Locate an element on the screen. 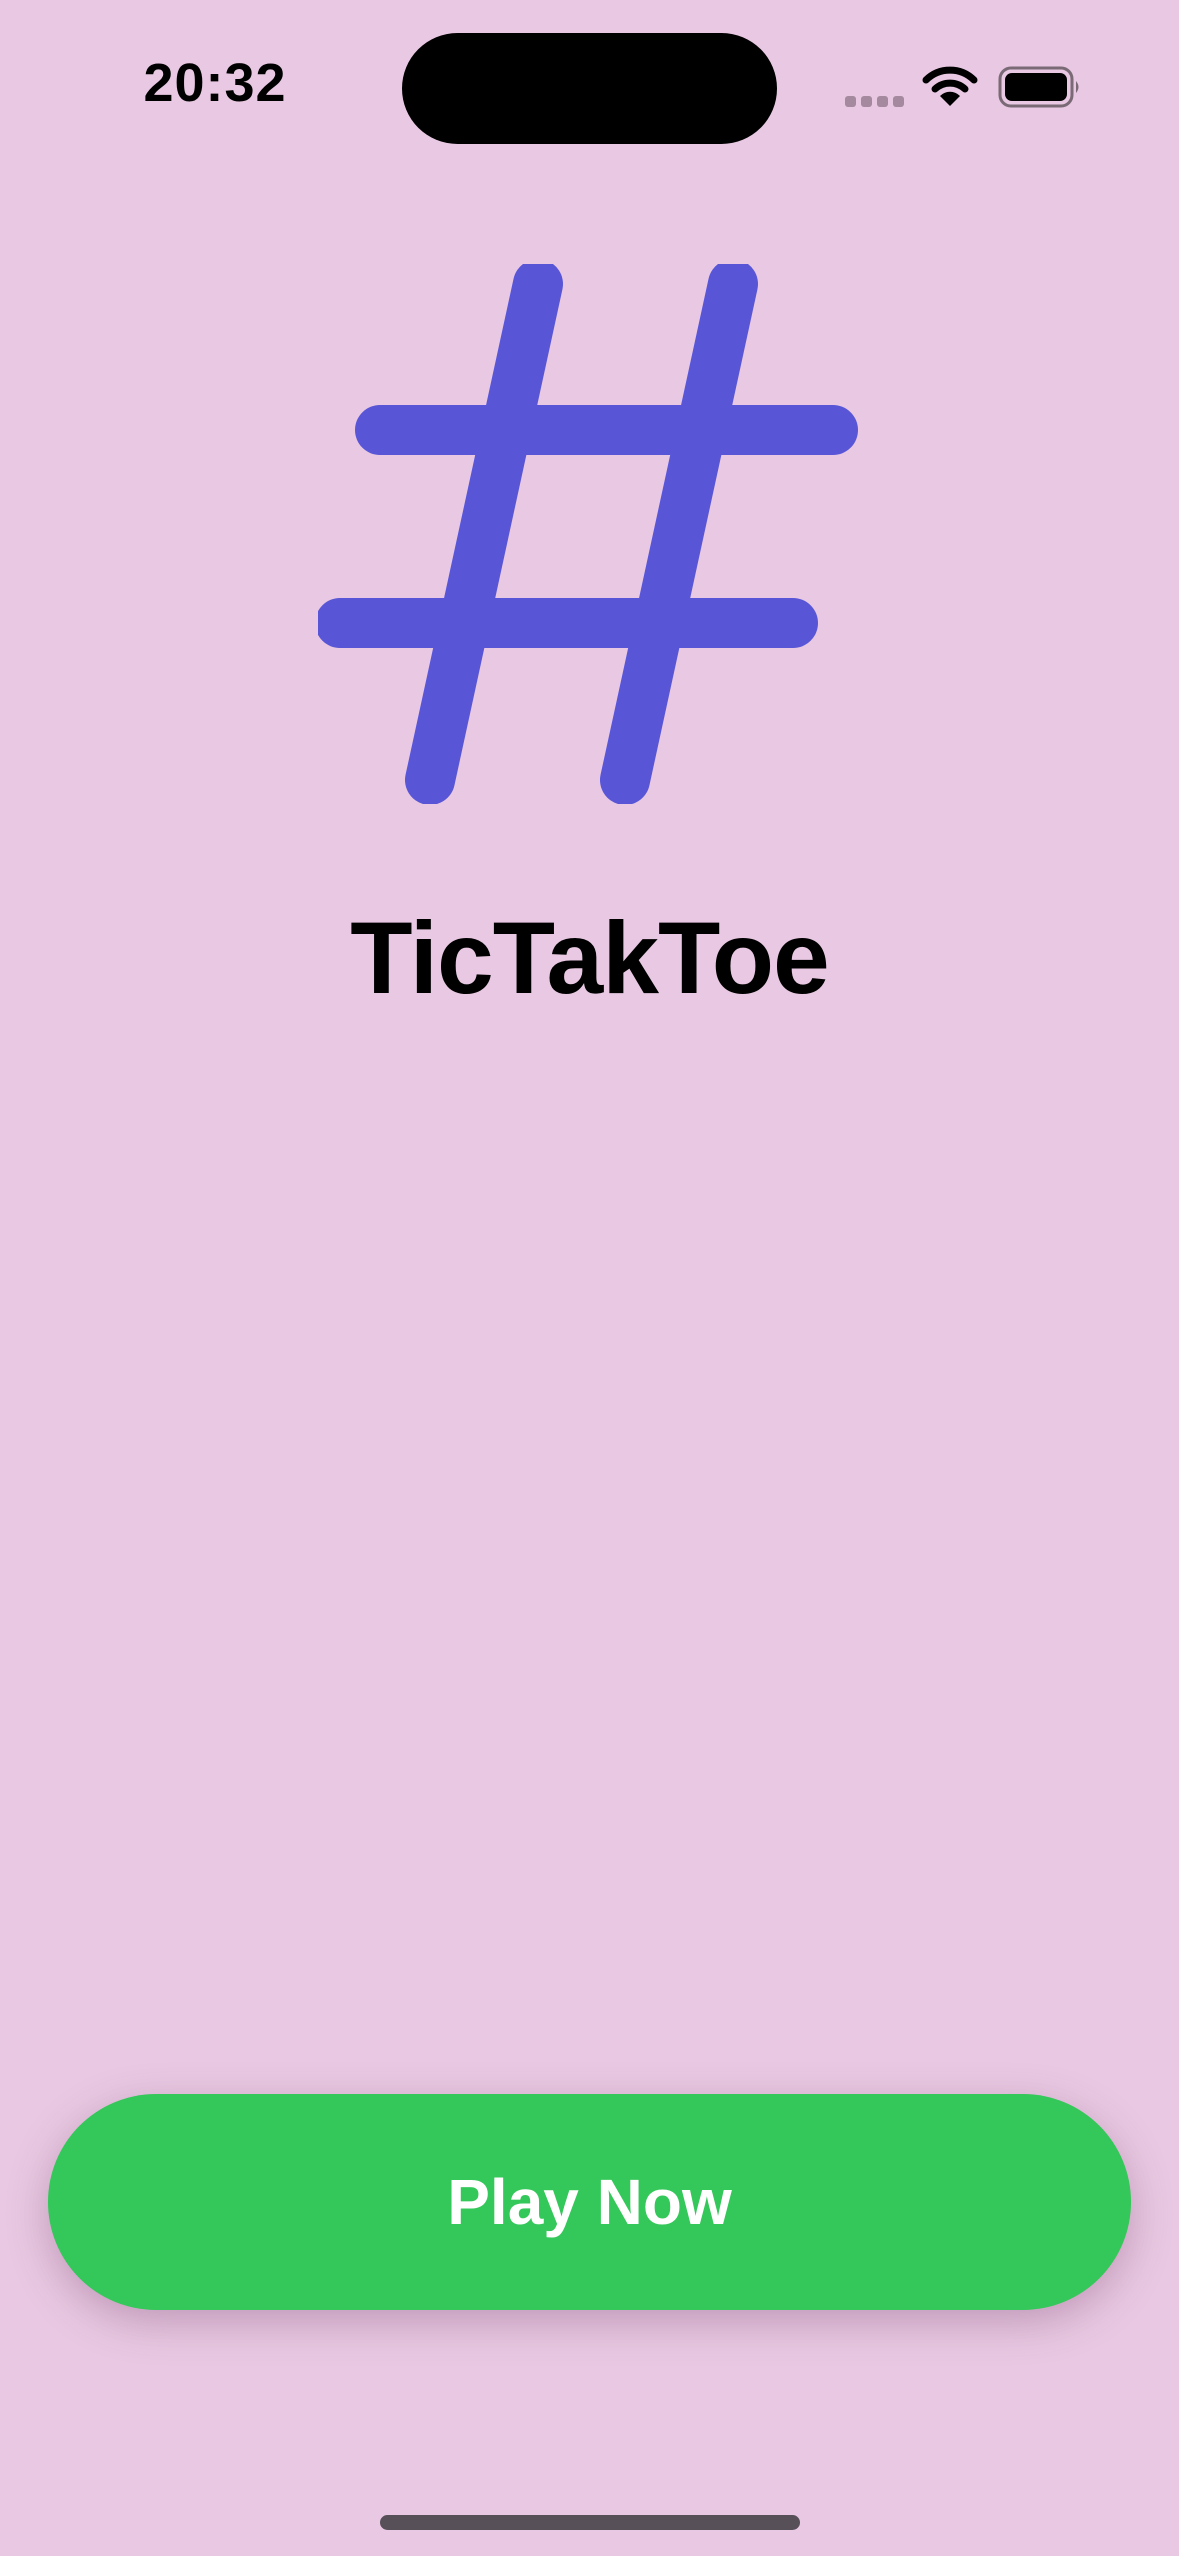  battery-full-icon is located at coordinates (1038, 87).